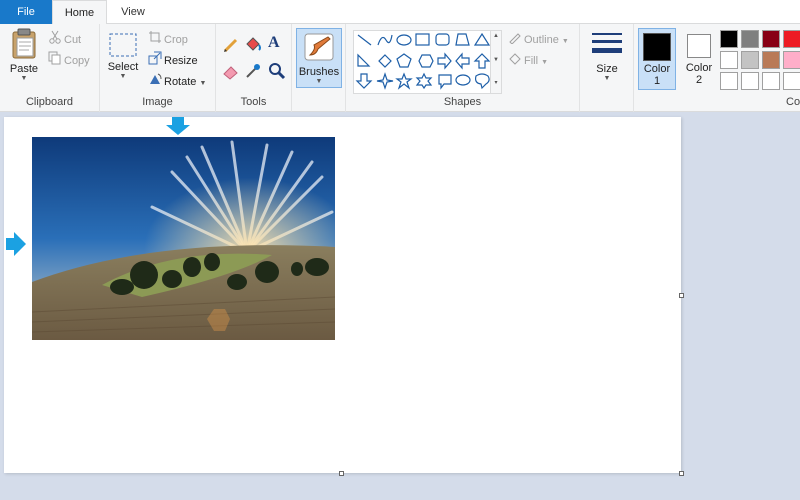  I want to click on brushes-label: Brushes, so click(319, 72).